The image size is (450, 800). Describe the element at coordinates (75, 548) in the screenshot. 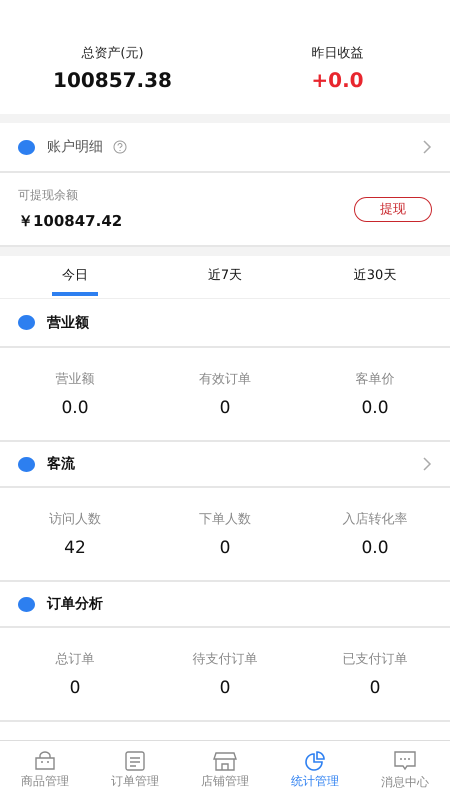

I see `stat-value: 42` at that location.